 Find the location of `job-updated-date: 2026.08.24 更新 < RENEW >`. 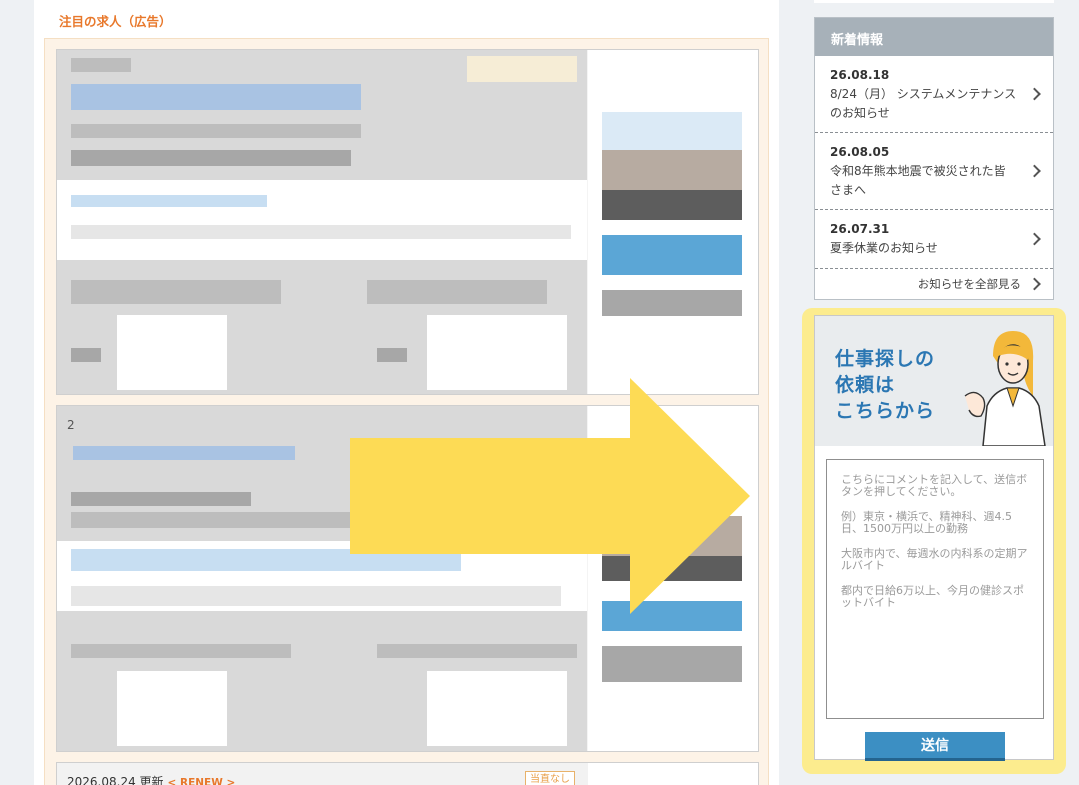

job-updated-date: 2026.08.24 更新 < RENEW > is located at coordinates (151, 779).